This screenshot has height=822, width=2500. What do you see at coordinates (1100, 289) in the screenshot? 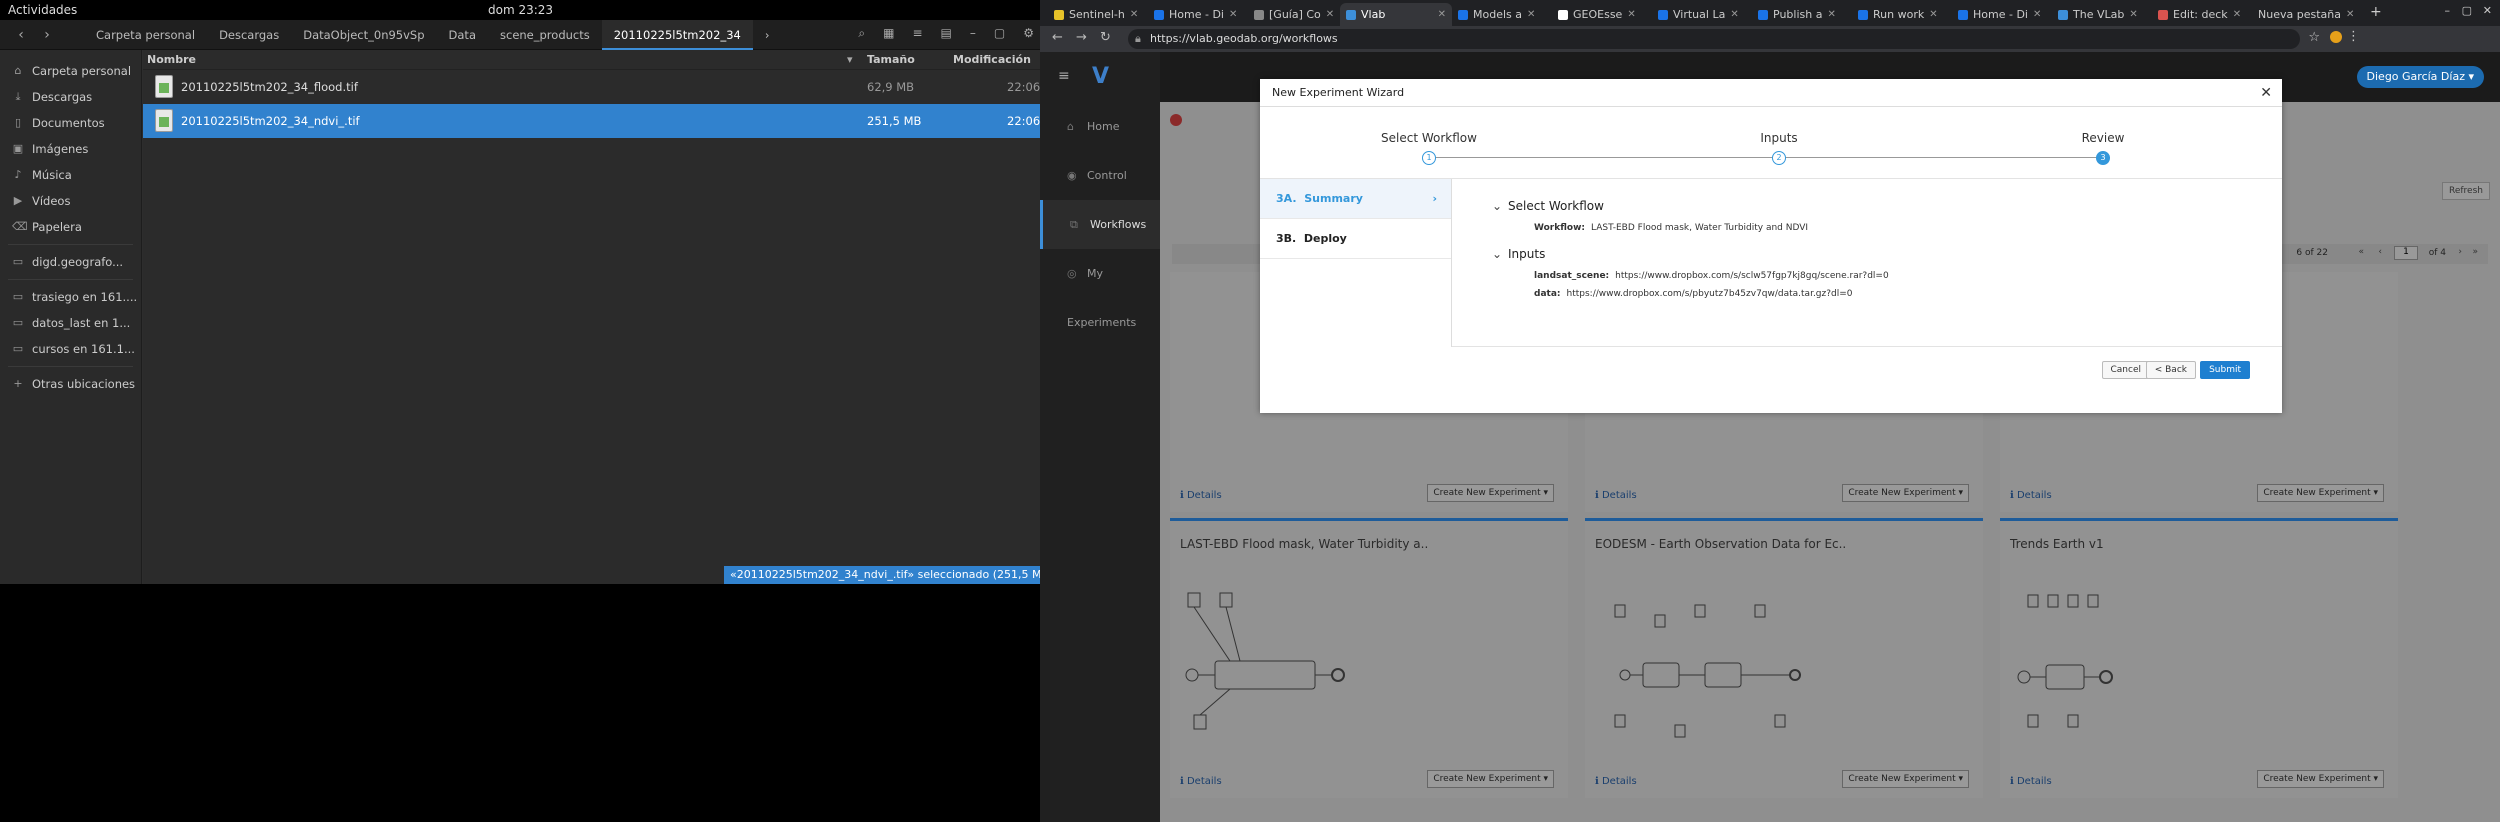
I see `nav-item-my-experiments: ◎ My Experiments` at bounding box center [1100, 289].